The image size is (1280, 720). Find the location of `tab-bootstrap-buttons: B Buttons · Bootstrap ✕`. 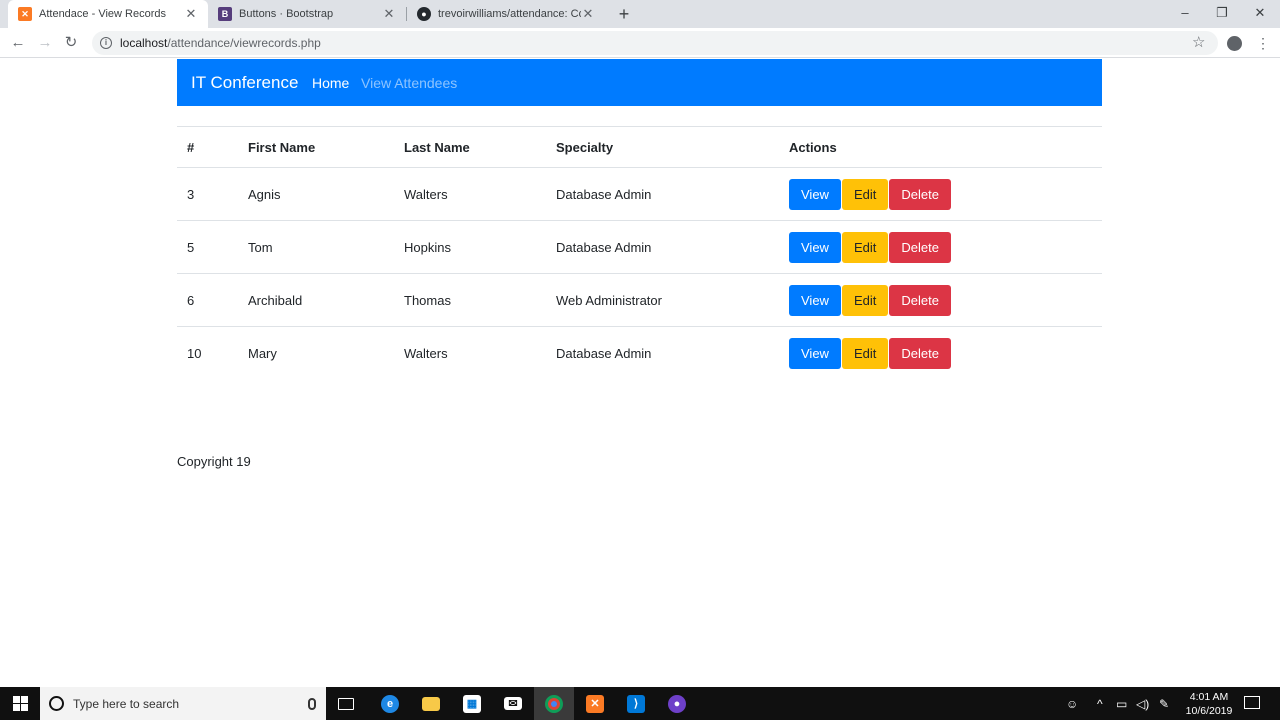

tab-bootstrap-buttons: B Buttons · Bootstrap ✕ is located at coordinates (307, 14).